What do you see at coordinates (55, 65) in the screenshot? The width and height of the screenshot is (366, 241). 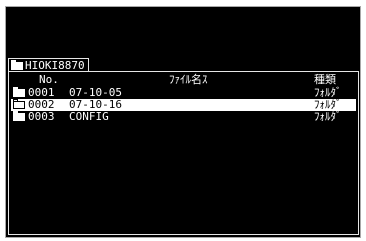 I see `path-tab-label: HIOKI8870` at bounding box center [55, 65].